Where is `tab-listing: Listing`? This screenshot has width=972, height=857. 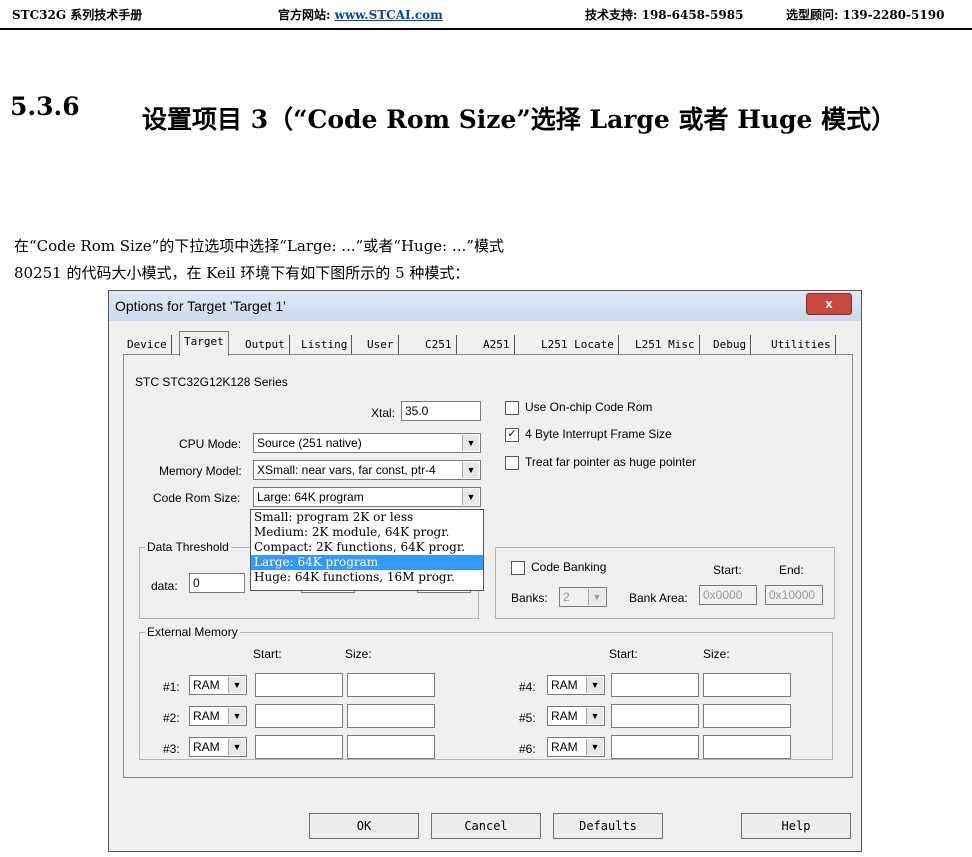 tab-listing: Listing is located at coordinates (325, 345).